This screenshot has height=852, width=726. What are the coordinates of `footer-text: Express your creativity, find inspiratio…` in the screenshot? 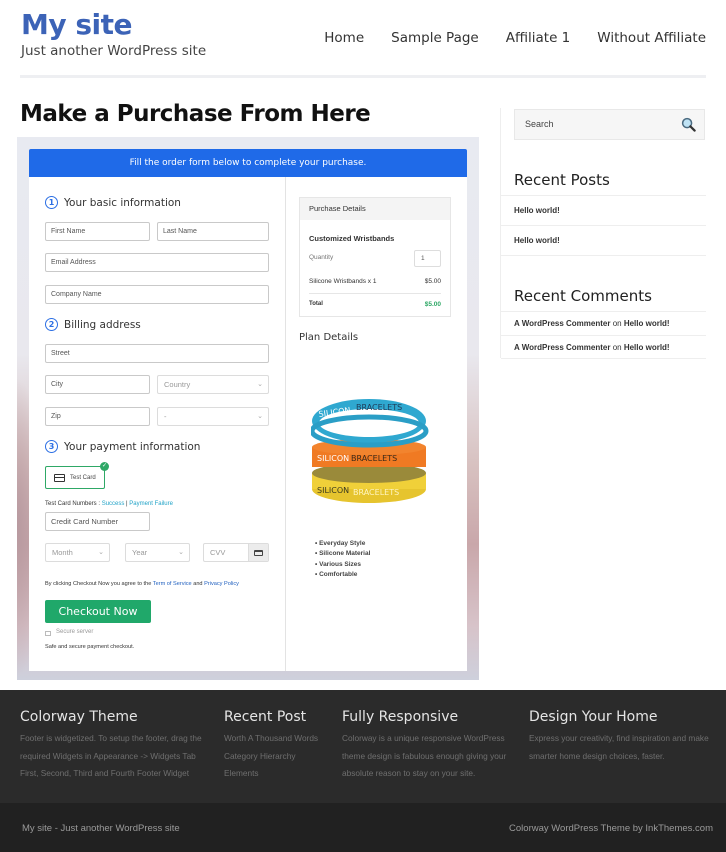 It's located at (619, 738).